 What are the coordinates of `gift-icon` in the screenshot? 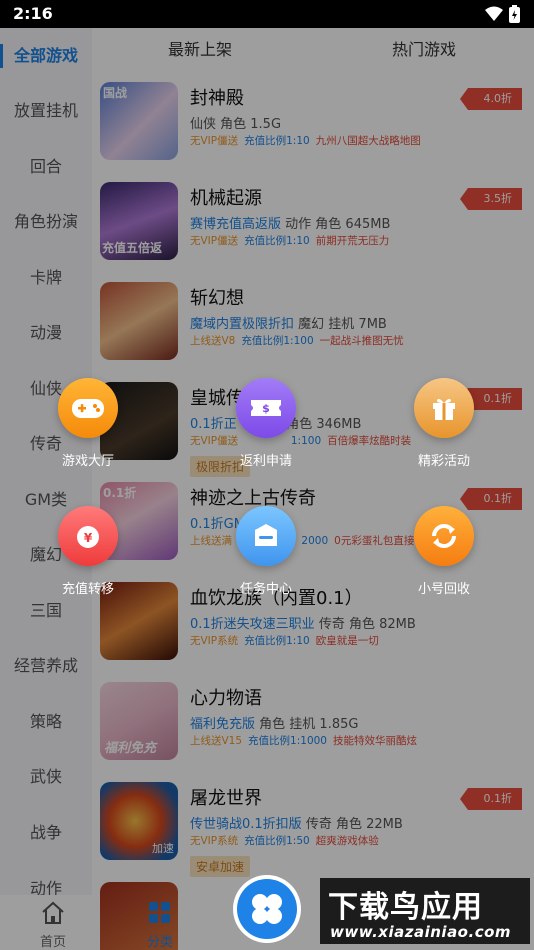 It's located at (444, 408).